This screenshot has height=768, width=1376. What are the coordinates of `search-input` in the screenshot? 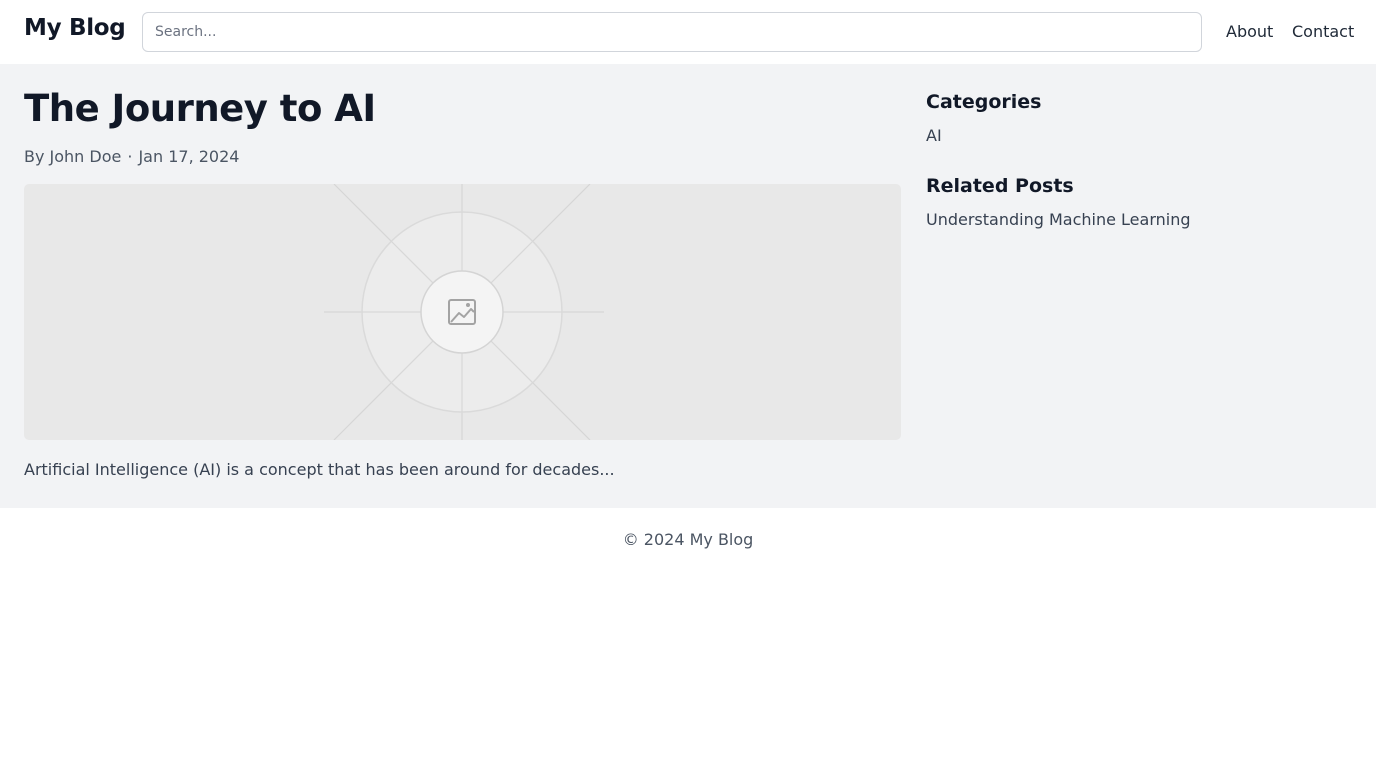 It's located at (672, 32).